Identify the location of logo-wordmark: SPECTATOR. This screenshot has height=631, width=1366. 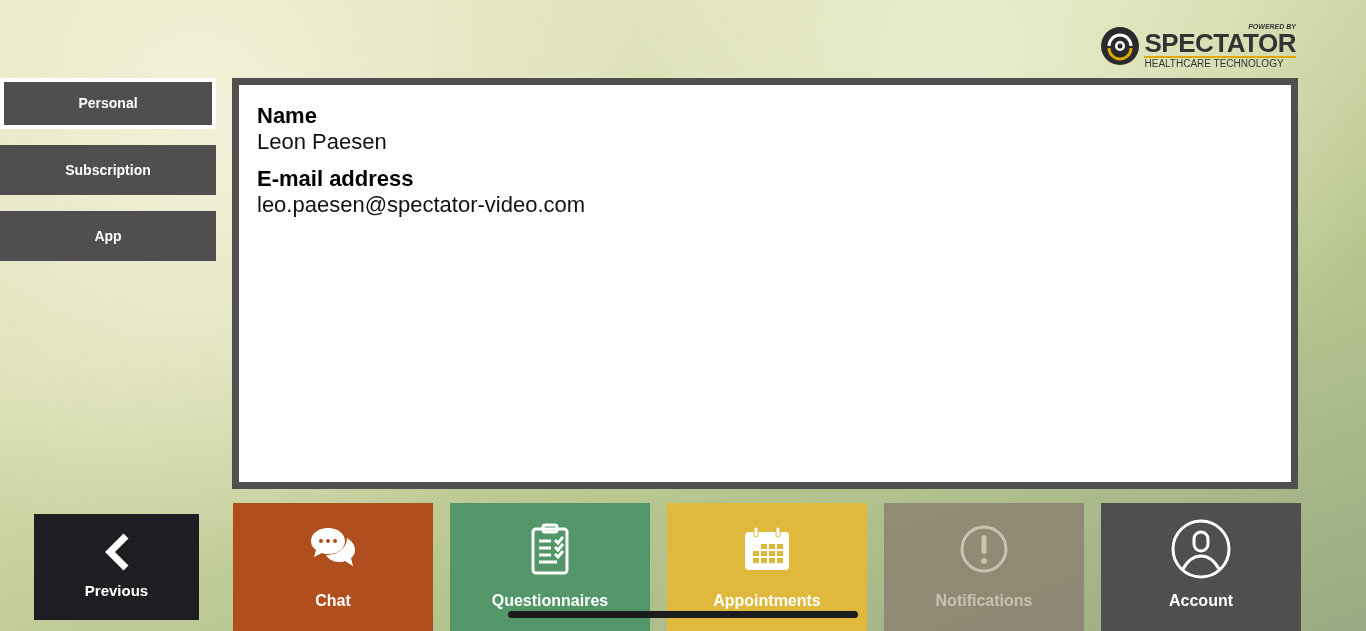
(1220, 42).